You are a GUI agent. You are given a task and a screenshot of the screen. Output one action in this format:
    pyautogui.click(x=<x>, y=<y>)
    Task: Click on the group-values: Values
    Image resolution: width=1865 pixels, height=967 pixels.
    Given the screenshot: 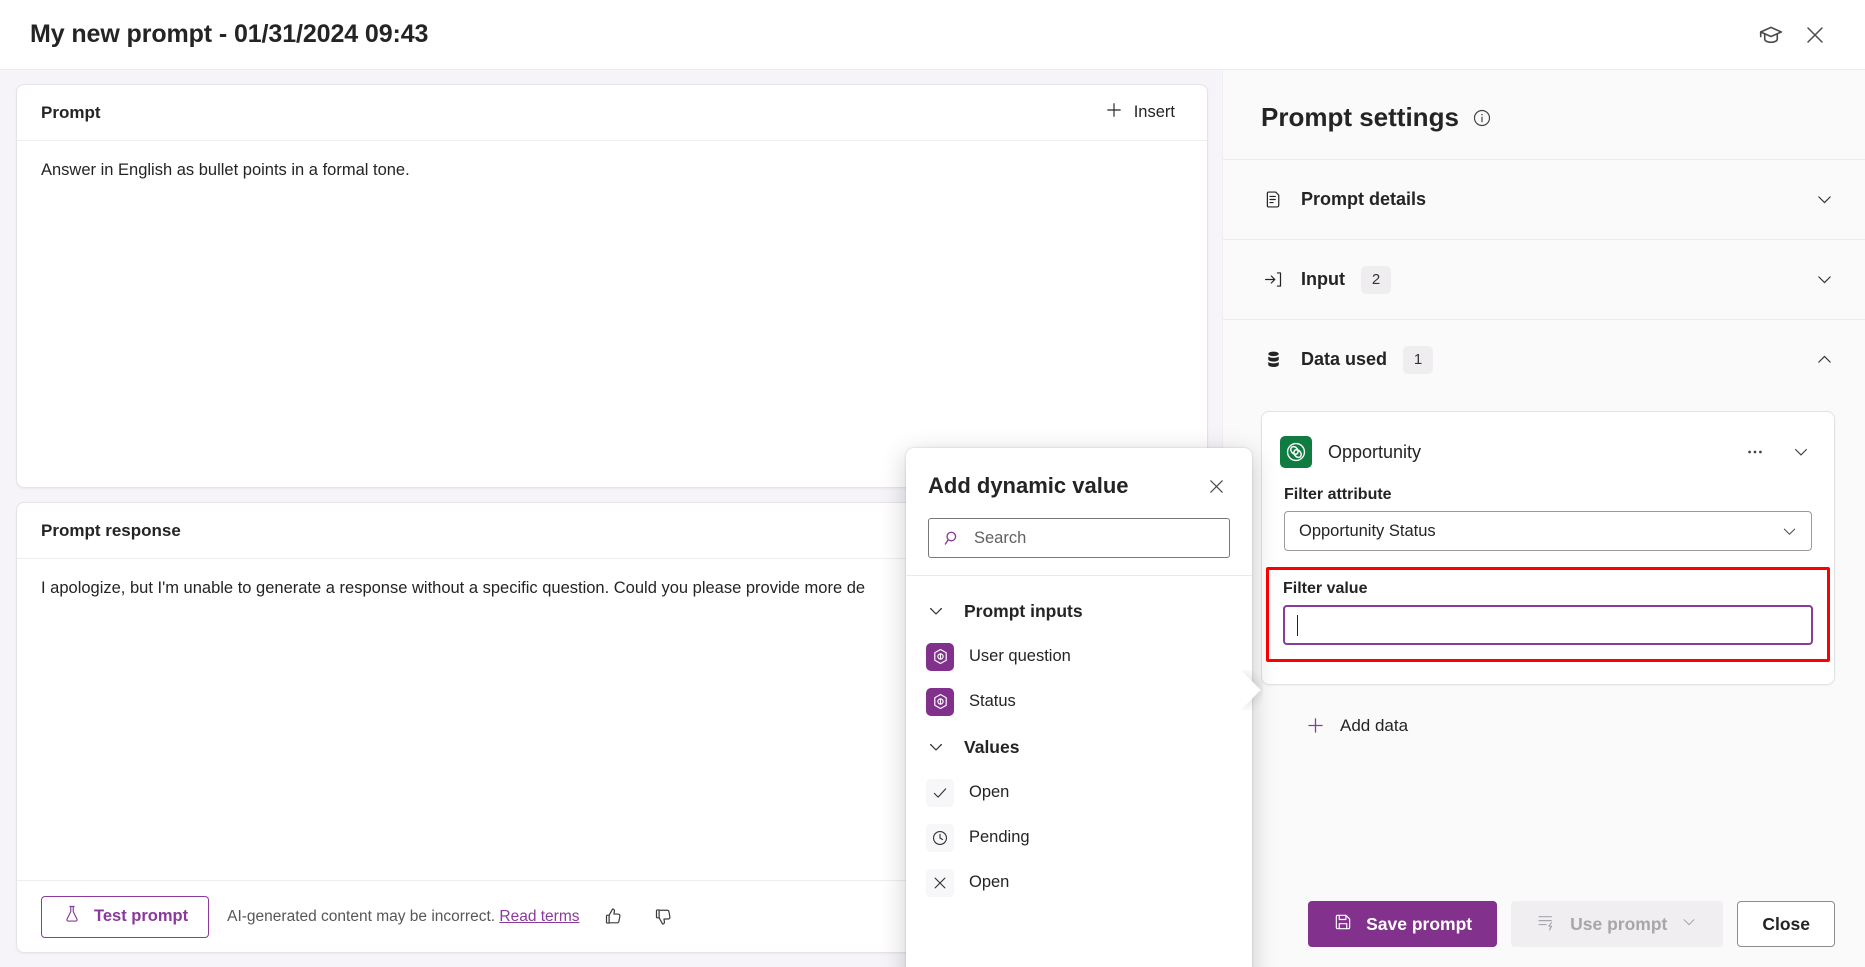 What is the action you would take?
    pyautogui.click(x=1079, y=747)
    